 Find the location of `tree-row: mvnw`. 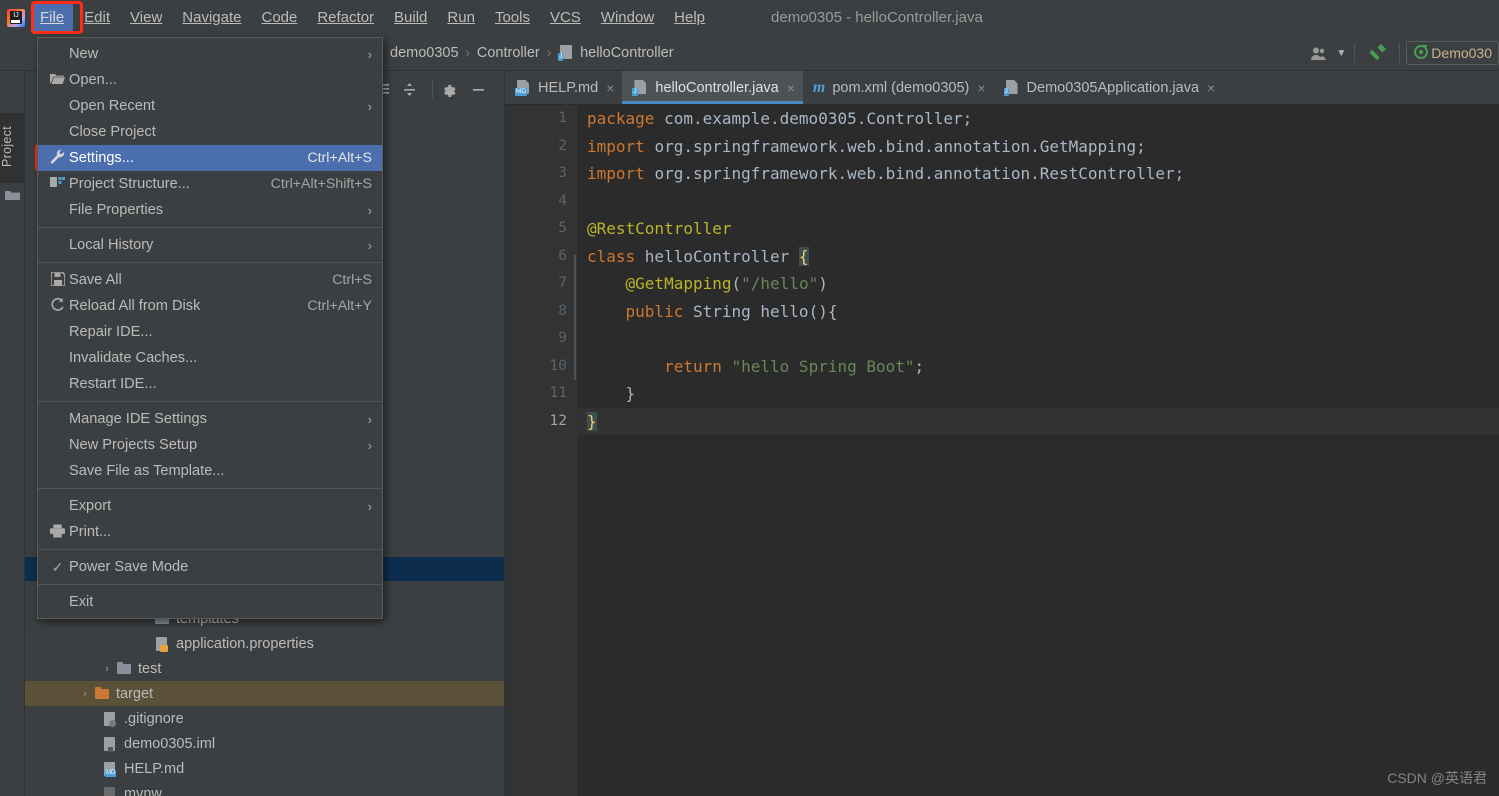

tree-row: mvnw is located at coordinates (264, 788).